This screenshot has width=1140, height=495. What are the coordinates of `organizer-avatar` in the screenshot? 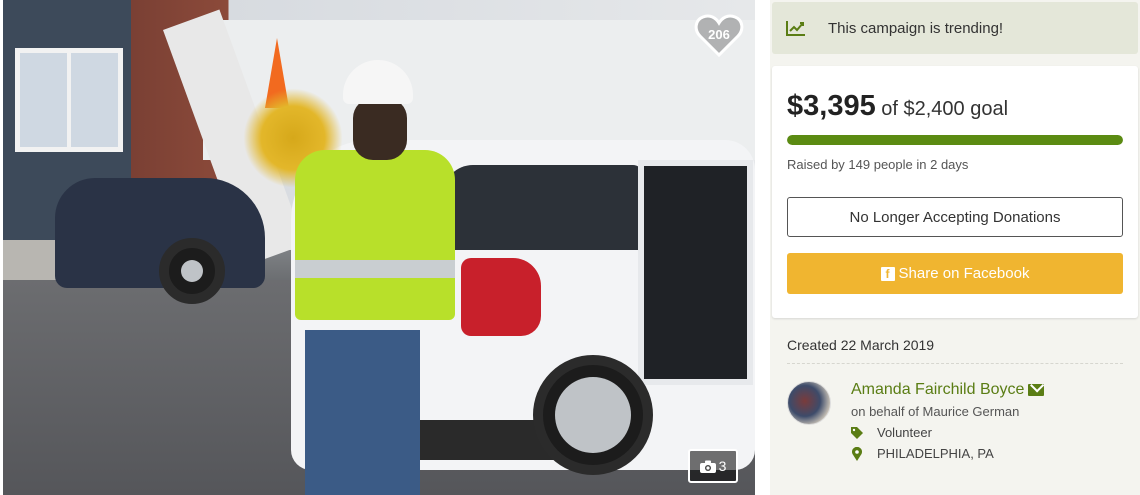 It's located at (809, 403).